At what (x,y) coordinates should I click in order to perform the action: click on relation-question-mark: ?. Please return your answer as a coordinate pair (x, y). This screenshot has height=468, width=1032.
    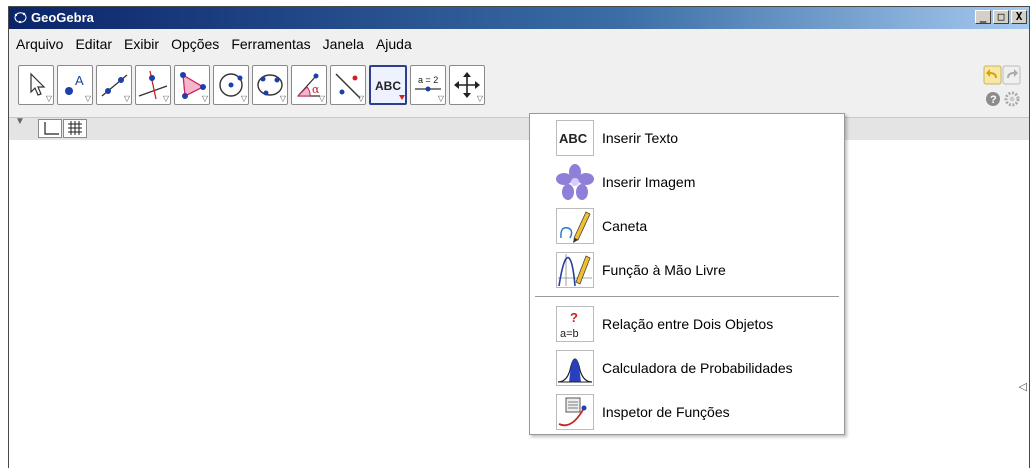
    Looking at the image, I should click on (574, 317).